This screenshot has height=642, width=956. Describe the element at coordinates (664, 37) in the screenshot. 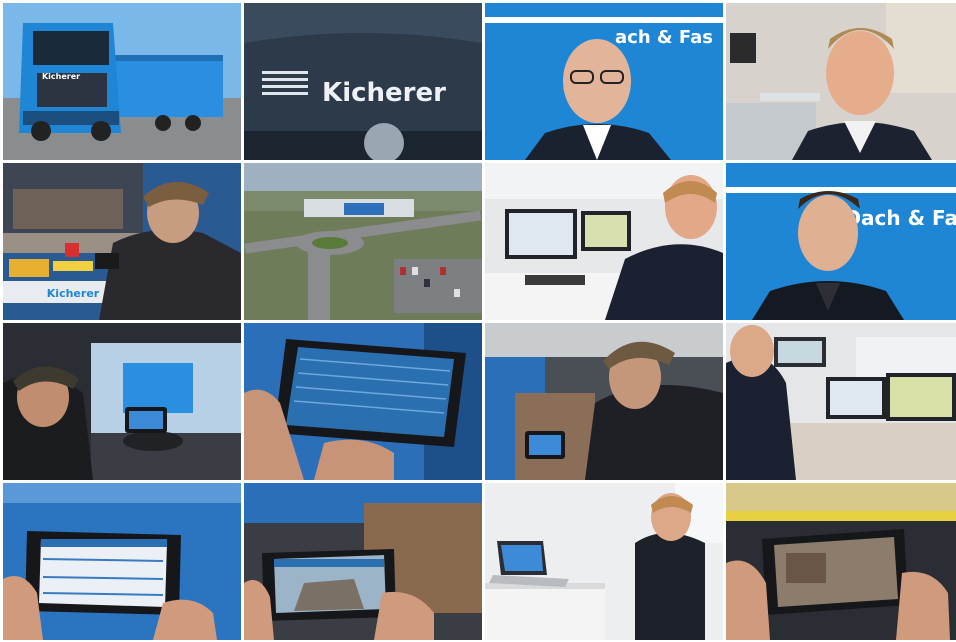

I see `sign-text: ach & Fas` at that location.